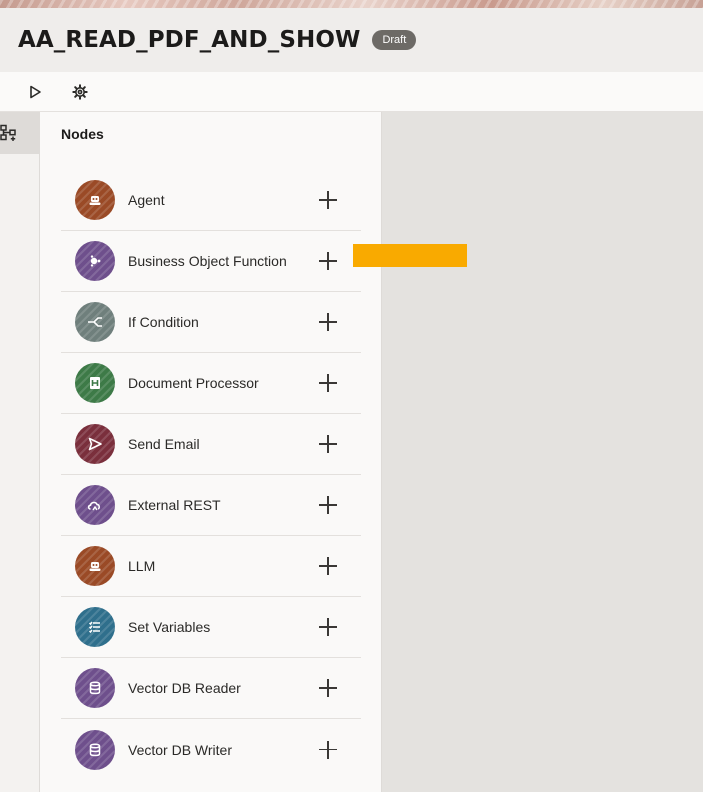  I want to click on cloud-rest-icon, so click(95, 505).